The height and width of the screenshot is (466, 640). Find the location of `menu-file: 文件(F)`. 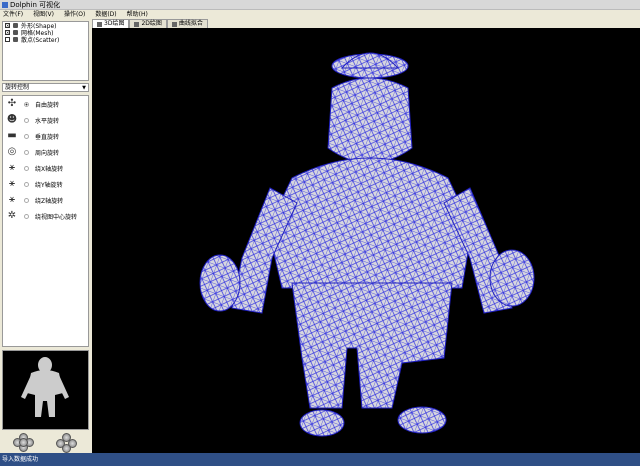

menu-file: 文件(F) is located at coordinates (13, 14).